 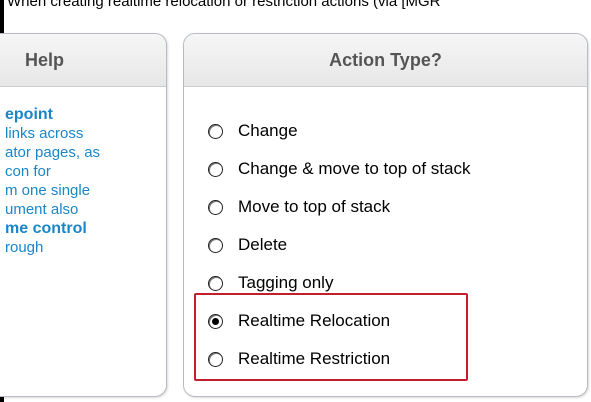 What do you see at coordinates (331, 337) in the screenshot?
I see `highlight-annotation-box` at bounding box center [331, 337].